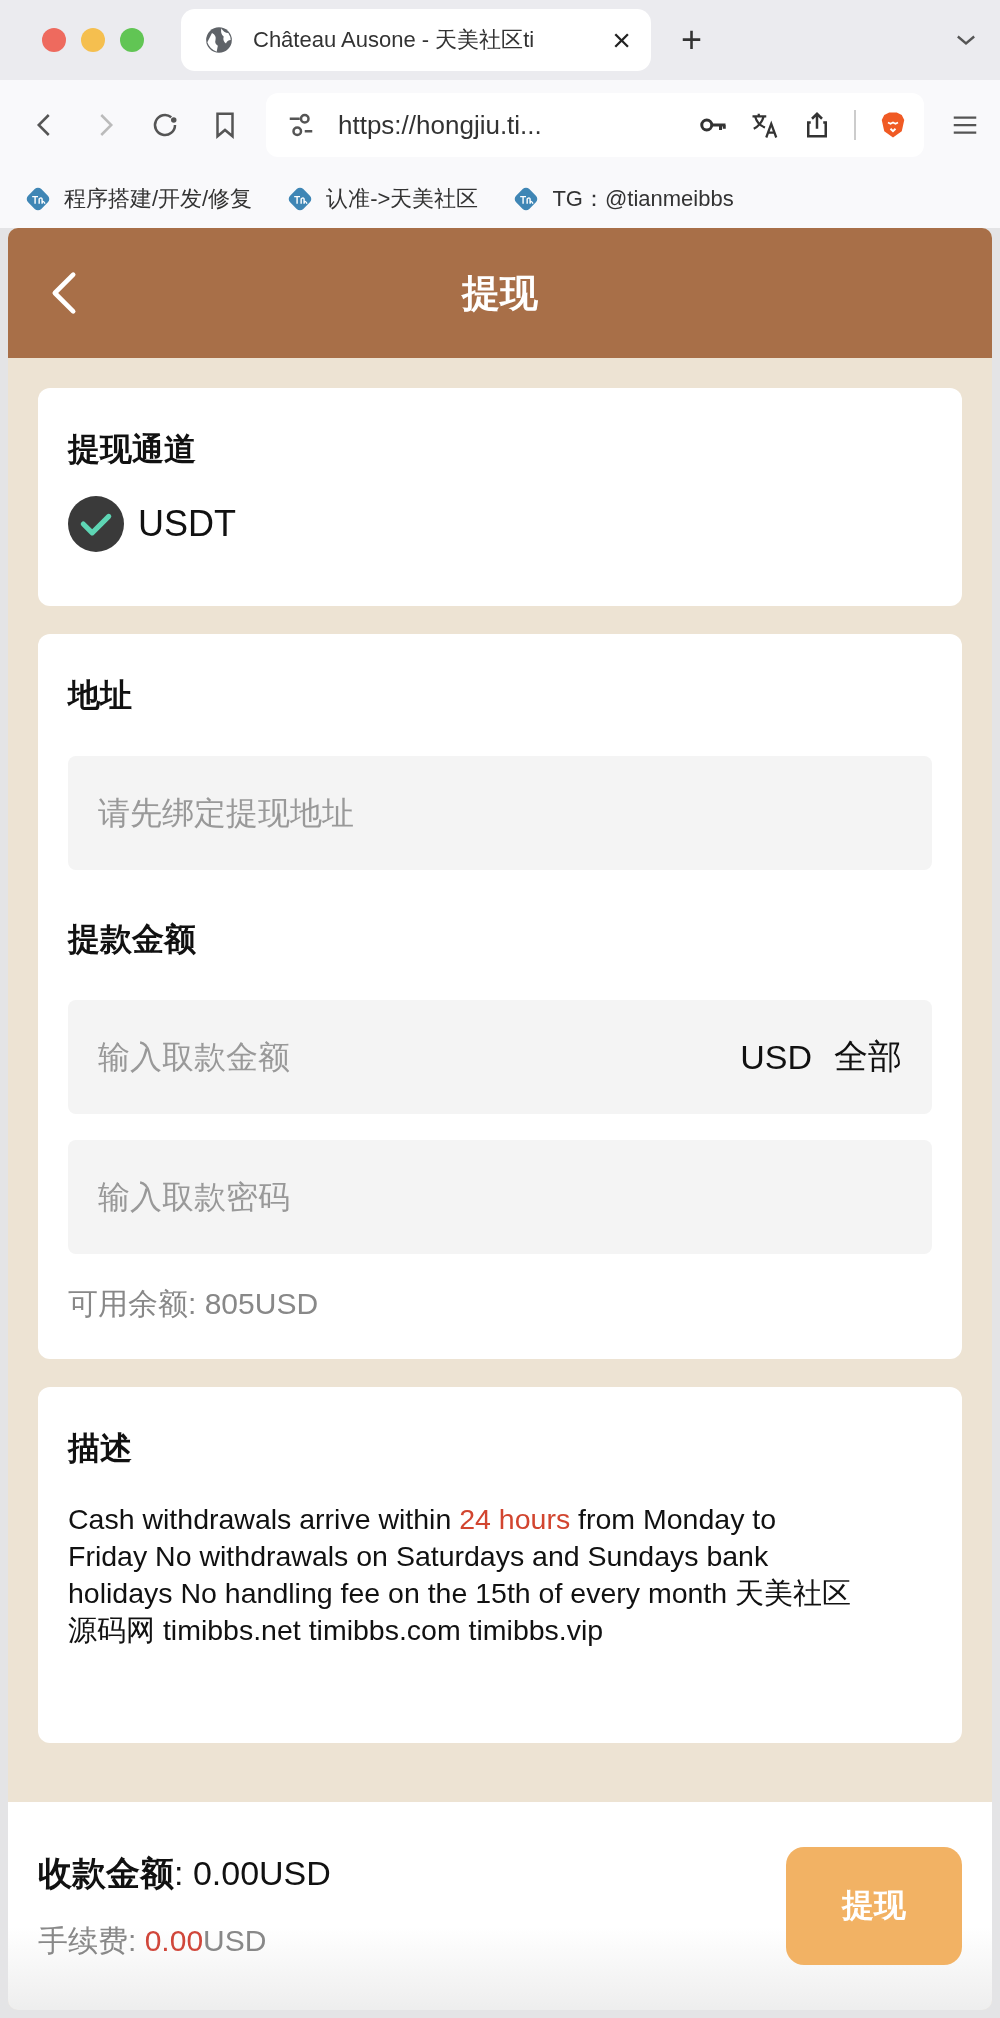 The width and height of the screenshot is (1000, 2018). Describe the element at coordinates (96, 524) in the screenshot. I see `checkbox-icon` at that location.